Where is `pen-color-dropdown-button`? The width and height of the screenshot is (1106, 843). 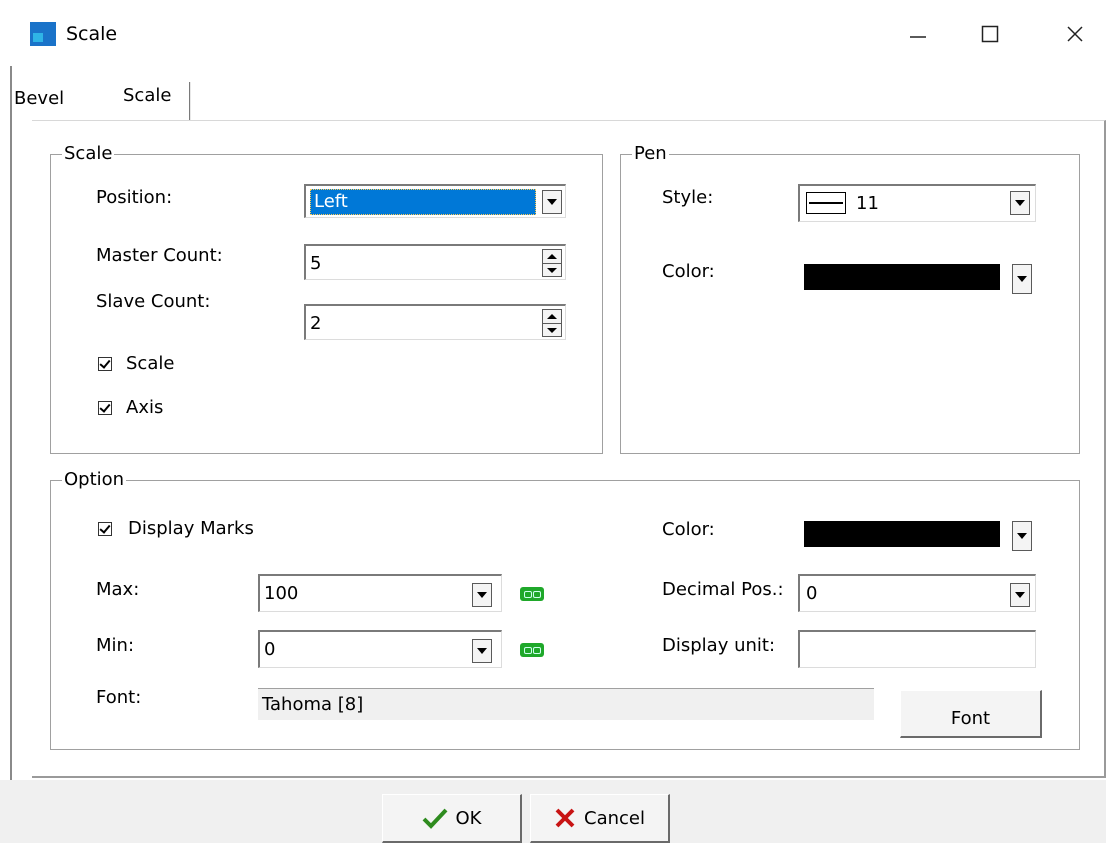
pen-color-dropdown-button is located at coordinates (1022, 279).